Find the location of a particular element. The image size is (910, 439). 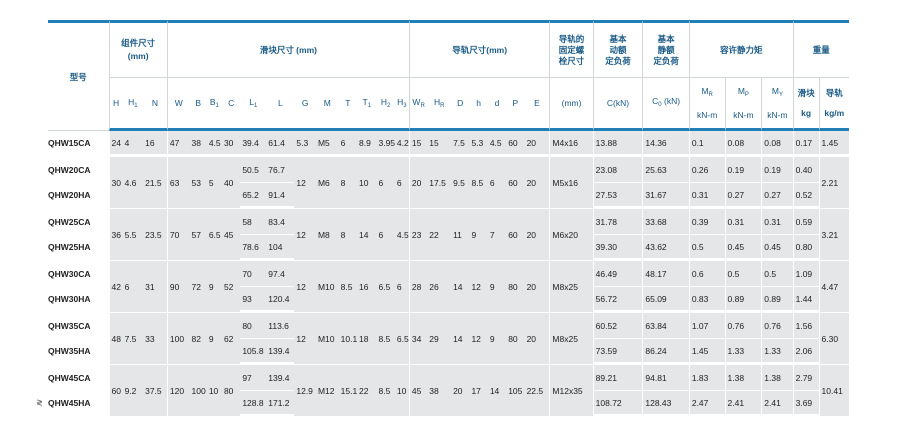

cell-h: 24 is located at coordinates (115, 144).